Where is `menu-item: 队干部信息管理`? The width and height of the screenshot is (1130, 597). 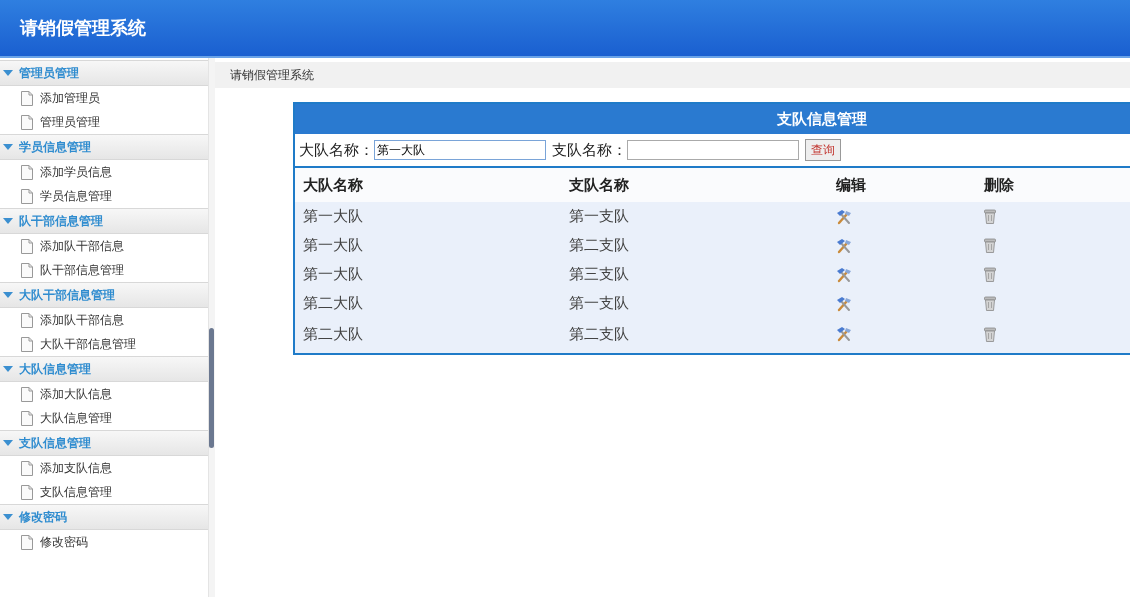 menu-item: 队干部信息管理 is located at coordinates (104, 270).